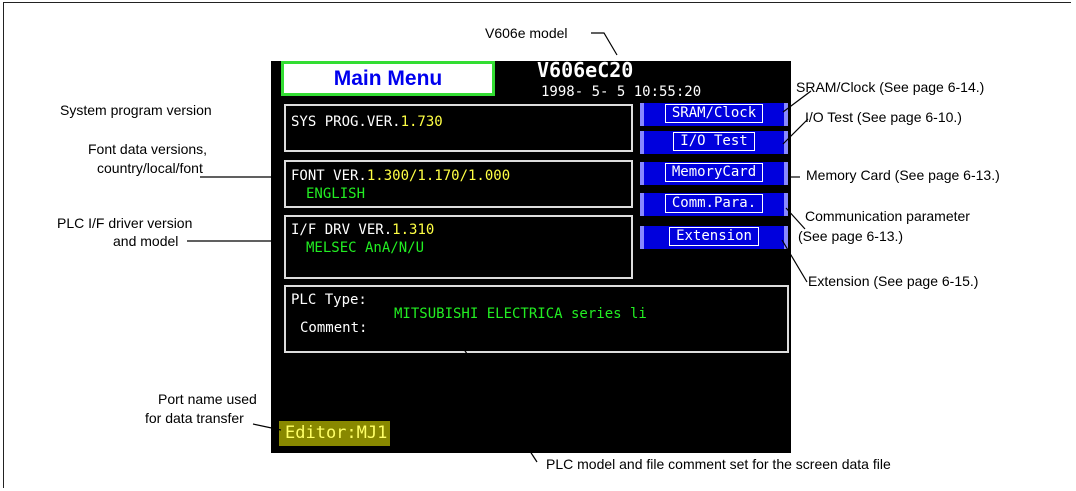  I want to click on callout-driver-line2: and model, so click(146, 241).